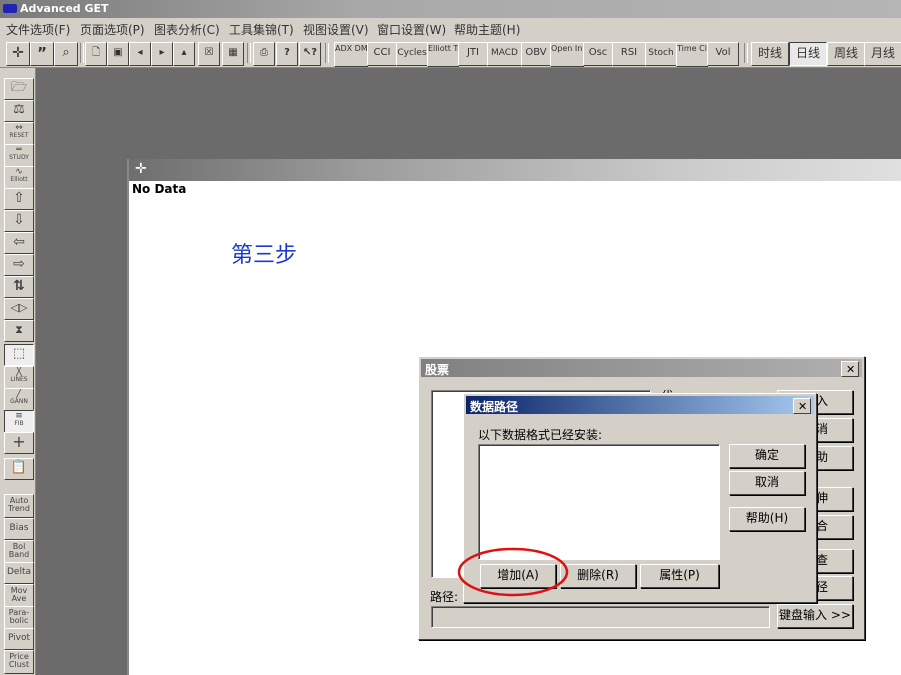  What do you see at coordinates (19, 331) in the screenshot?
I see `expand-vertical-button: ⧗` at bounding box center [19, 331].